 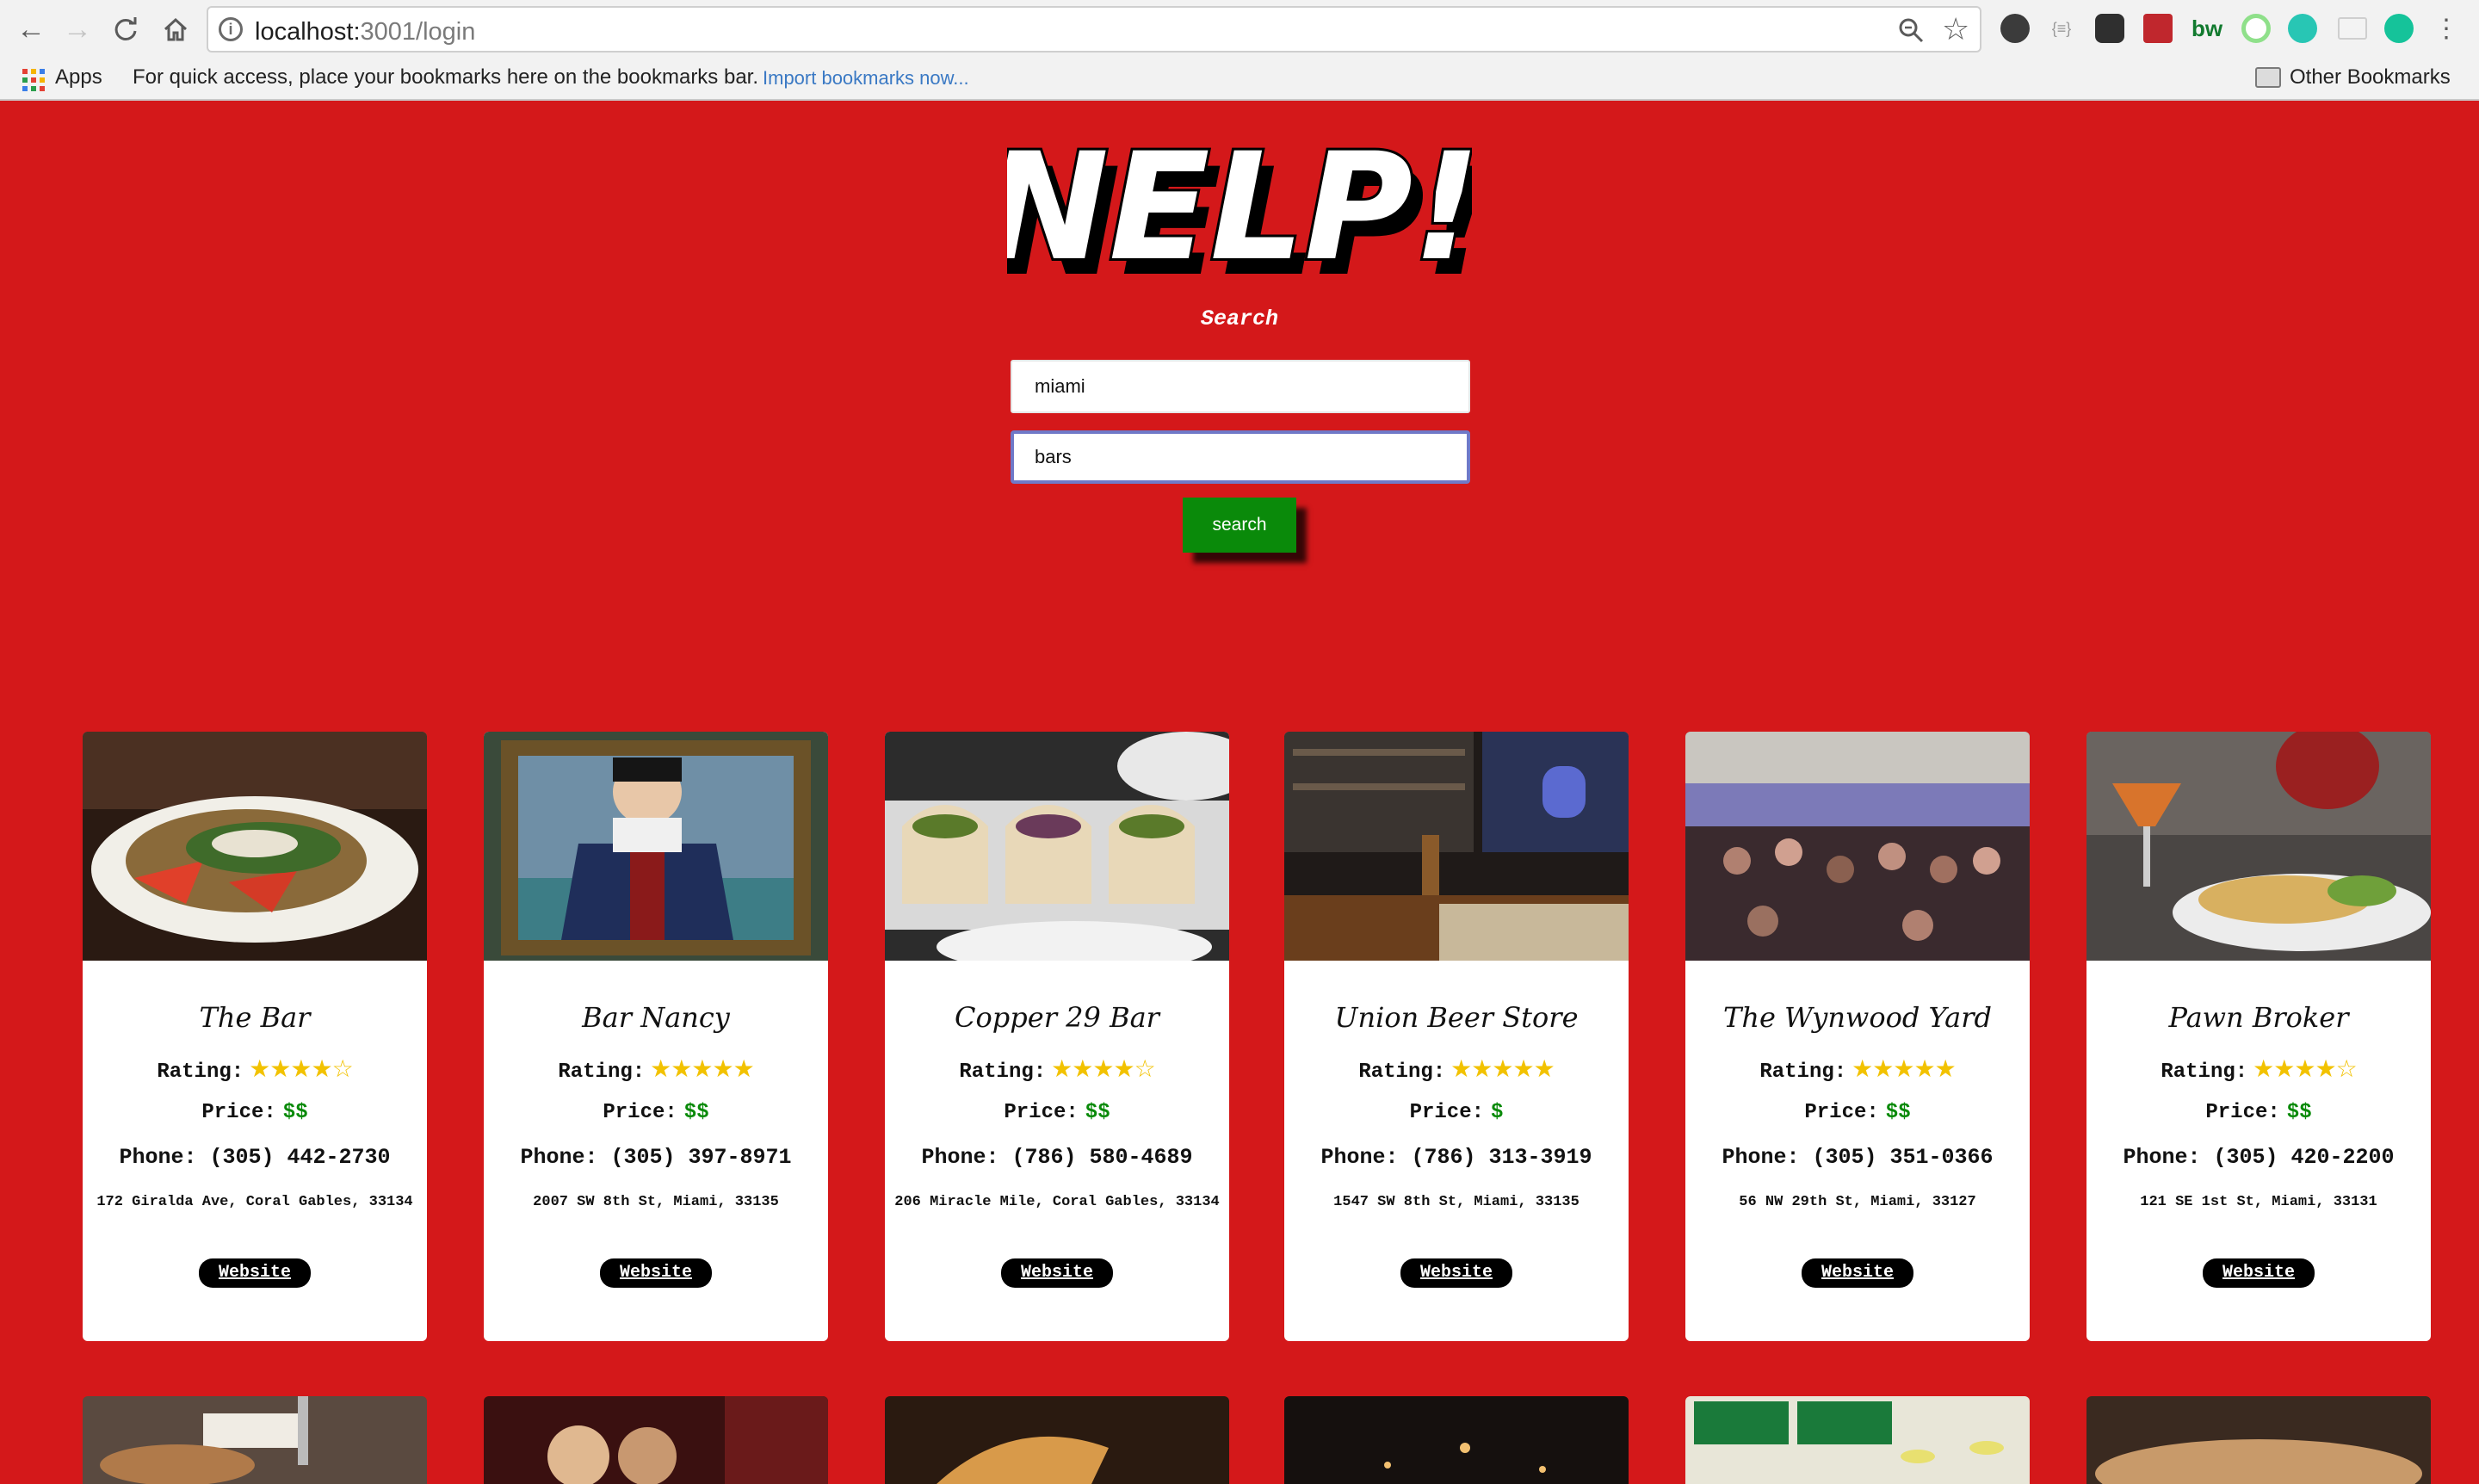 What do you see at coordinates (1911, 32) in the screenshot?
I see `zoom-icon` at bounding box center [1911, 32].